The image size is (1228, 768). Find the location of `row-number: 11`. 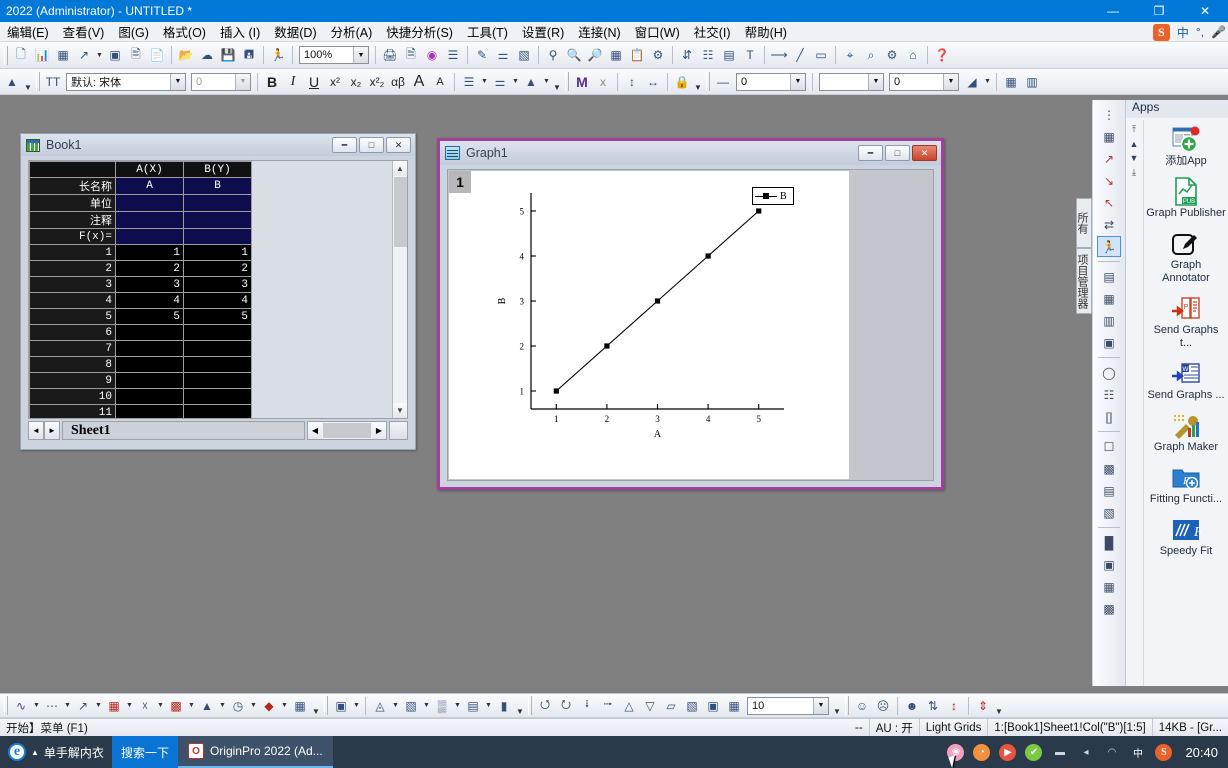

row-number: 11 is located at coordinates (72, 411).